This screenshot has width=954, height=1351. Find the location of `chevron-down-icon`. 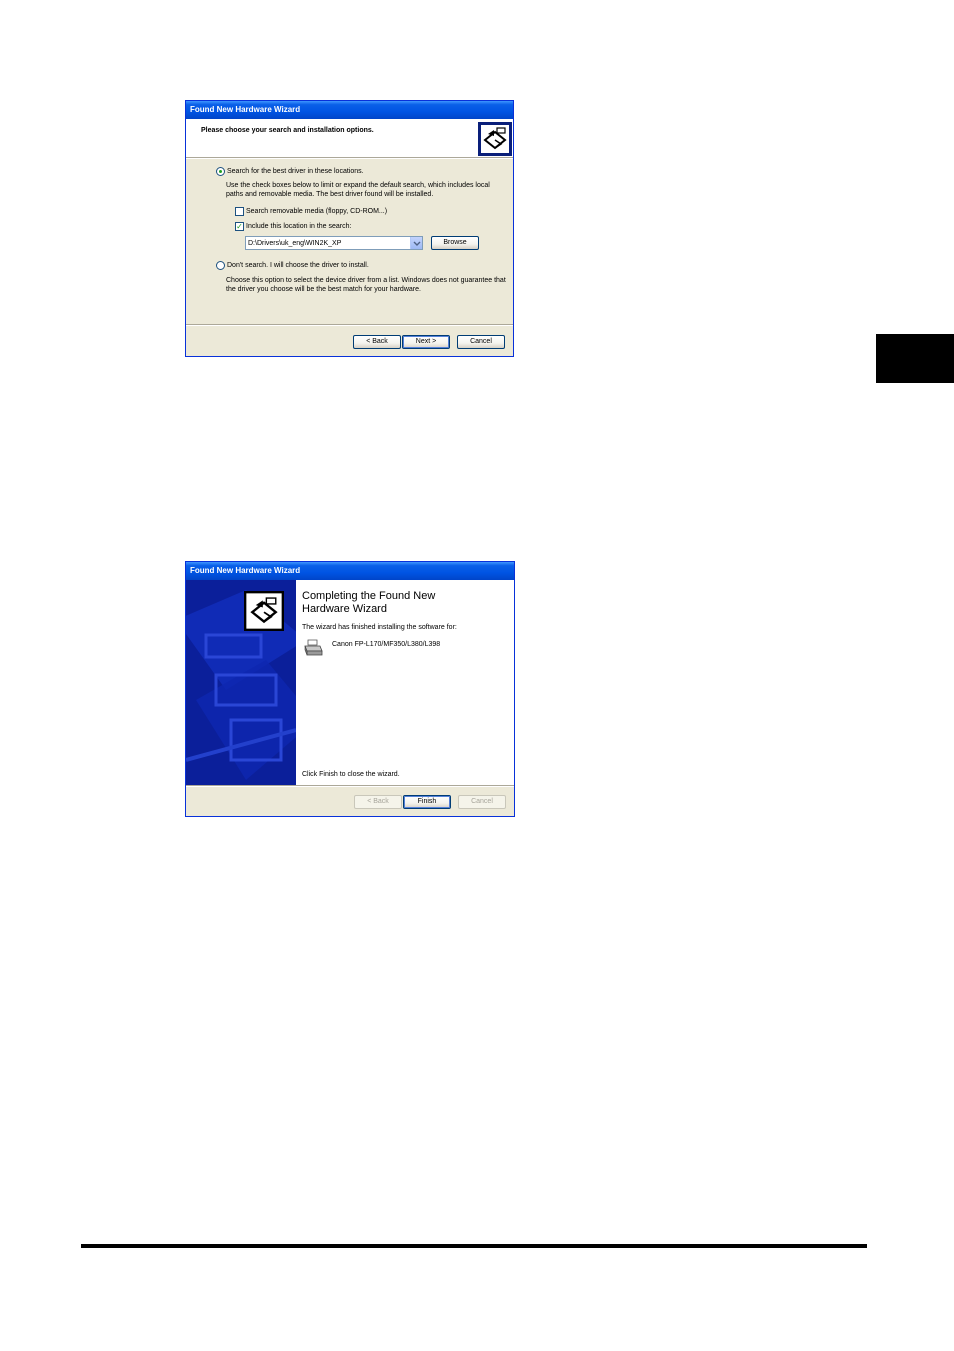

chevron-down-icon is located at coordinates (417, 243).